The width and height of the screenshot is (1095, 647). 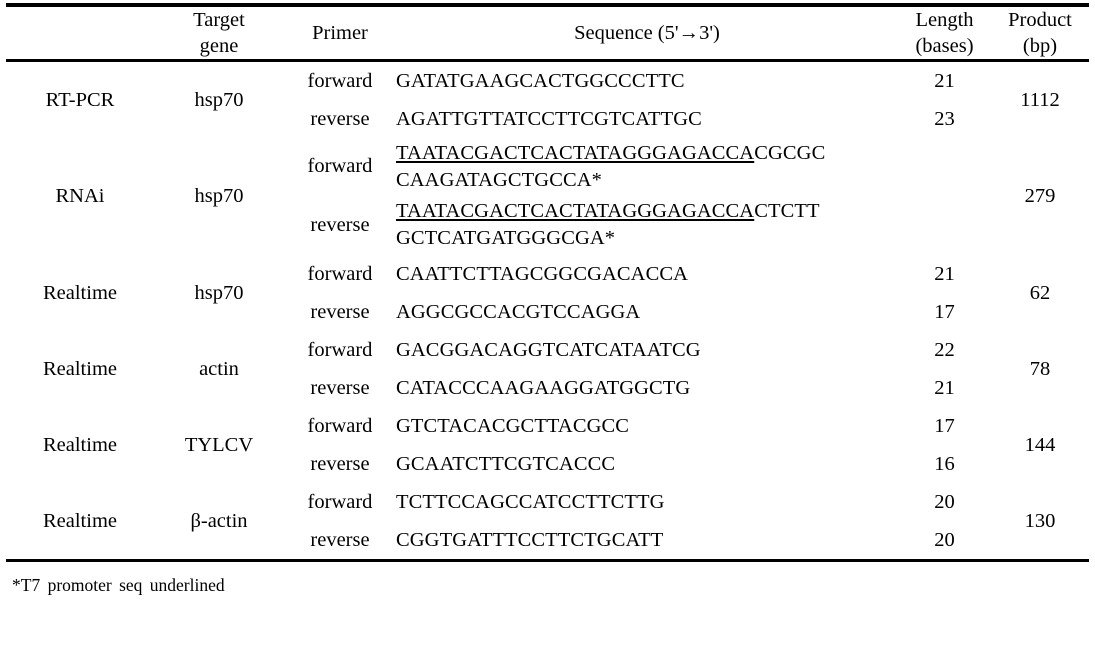 I want to click on sequence-line: CGGTGATTTCCTTCTGCATT, so click(x=647, y=540).